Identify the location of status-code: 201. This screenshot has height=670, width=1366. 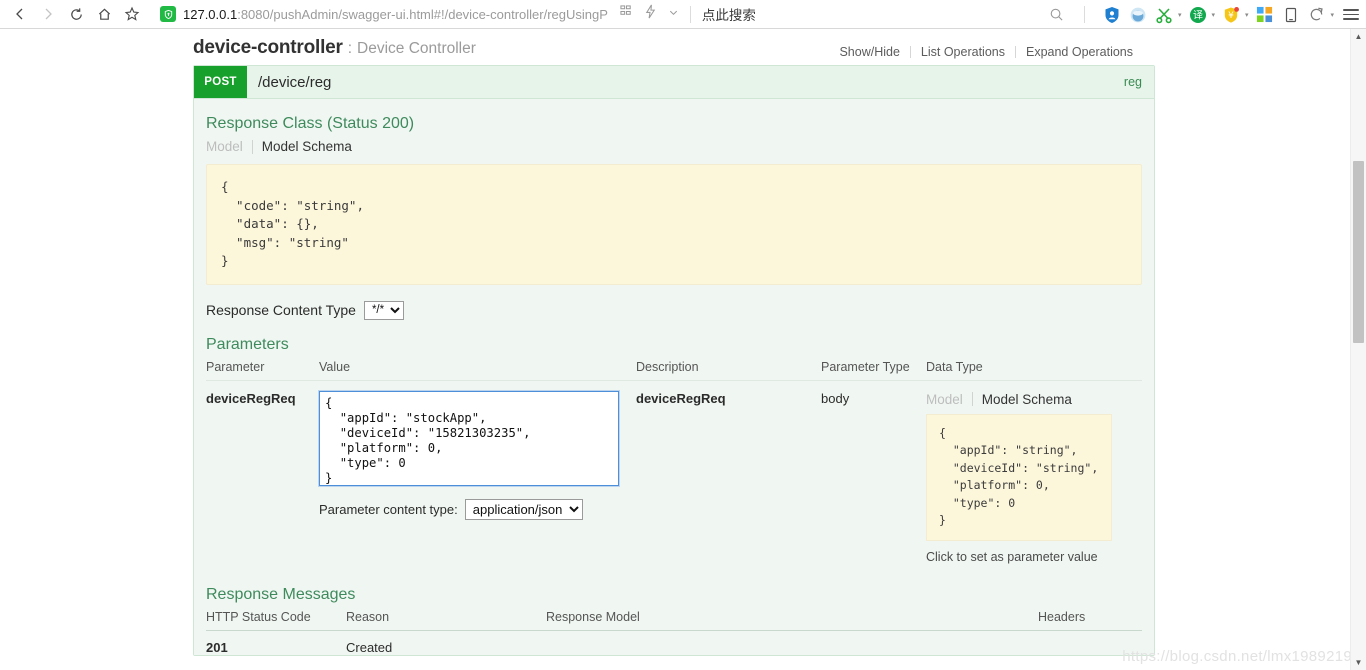
(217, 647).